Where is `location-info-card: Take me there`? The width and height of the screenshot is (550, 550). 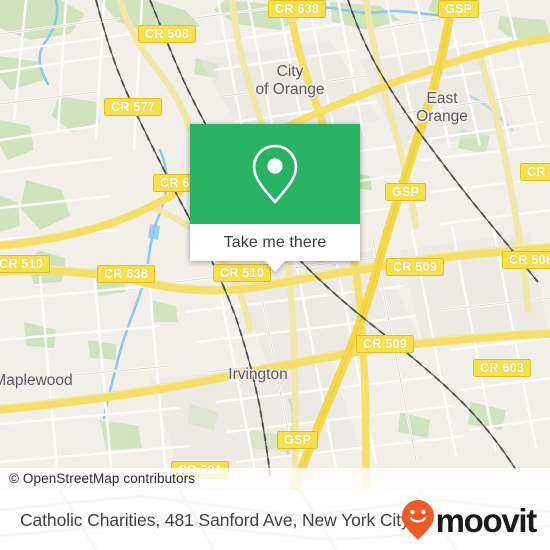 location-info-card: Take me there is located at coordinates (275, 198).